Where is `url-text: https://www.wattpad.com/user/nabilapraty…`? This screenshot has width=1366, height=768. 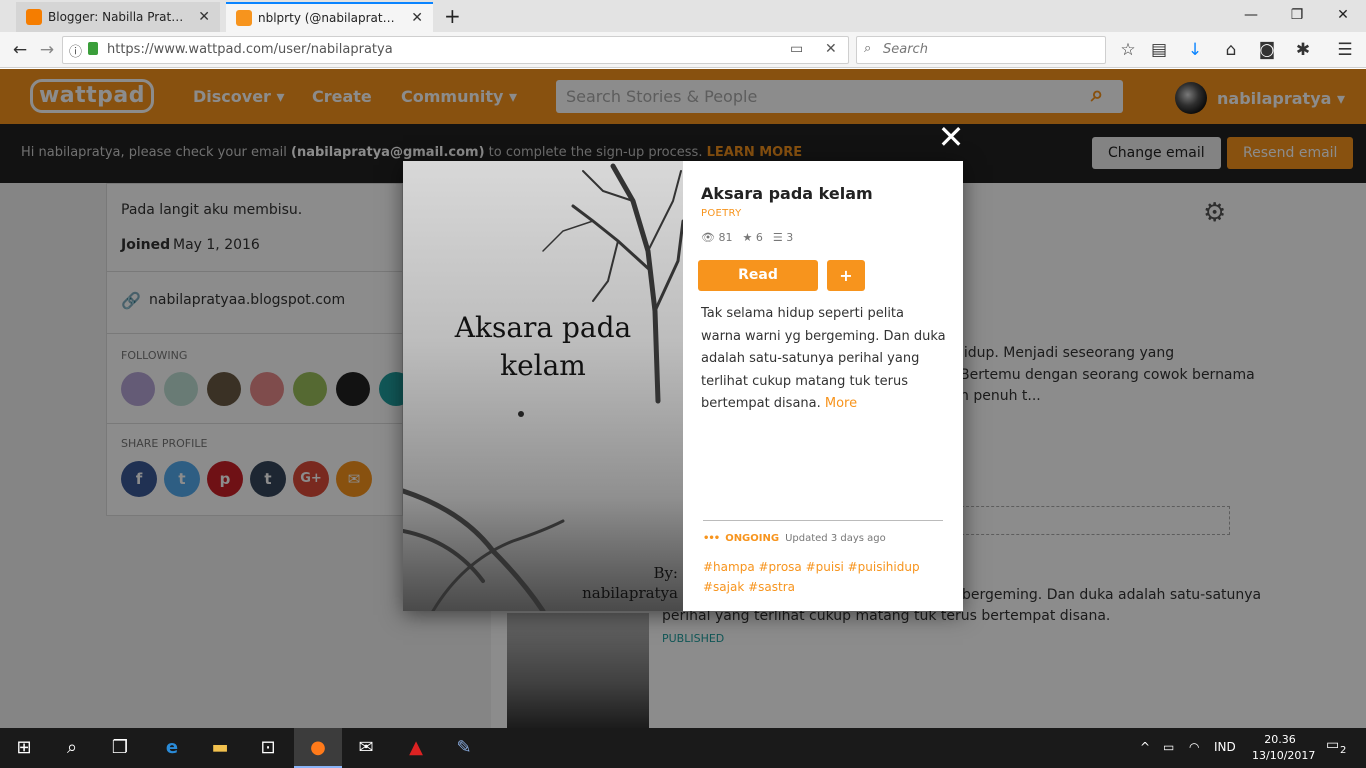 url-text: https://www.wattpad.com/user/nabilapraty… is located at coordinates (250, 49).